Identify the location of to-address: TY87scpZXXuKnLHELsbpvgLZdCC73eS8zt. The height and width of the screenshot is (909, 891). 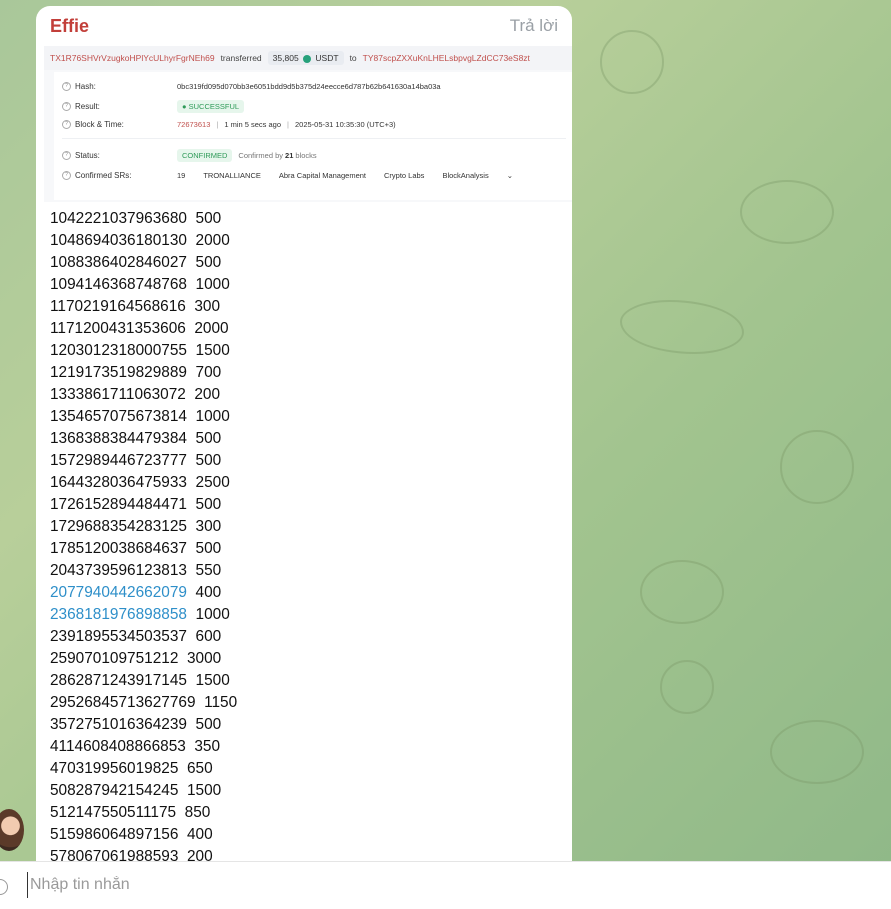
(446, 58).